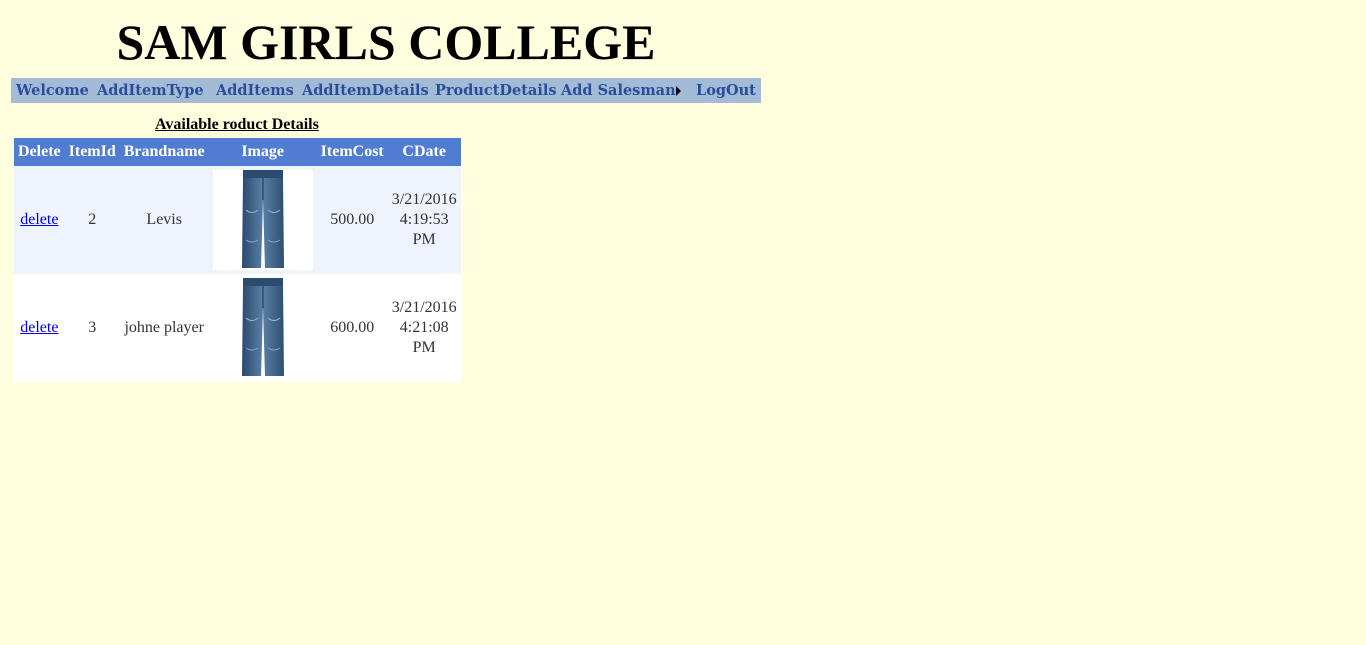 The height and width of the screenshot is (645, 1366). What do you see at coordinates (496, 90) in the screenshot?
I see `menu-item-productdetails: ProductDetails` at bounding box center [496, 90].